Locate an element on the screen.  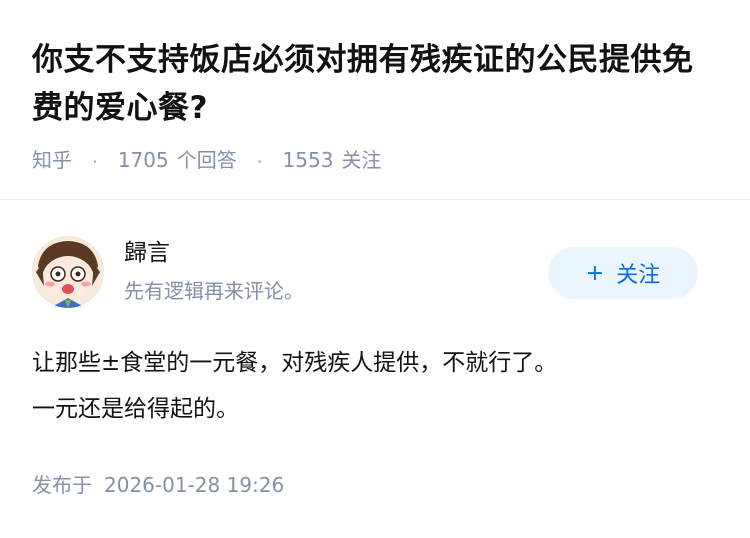
follower-count-label: 关注 is located at coordinates (361, 160).